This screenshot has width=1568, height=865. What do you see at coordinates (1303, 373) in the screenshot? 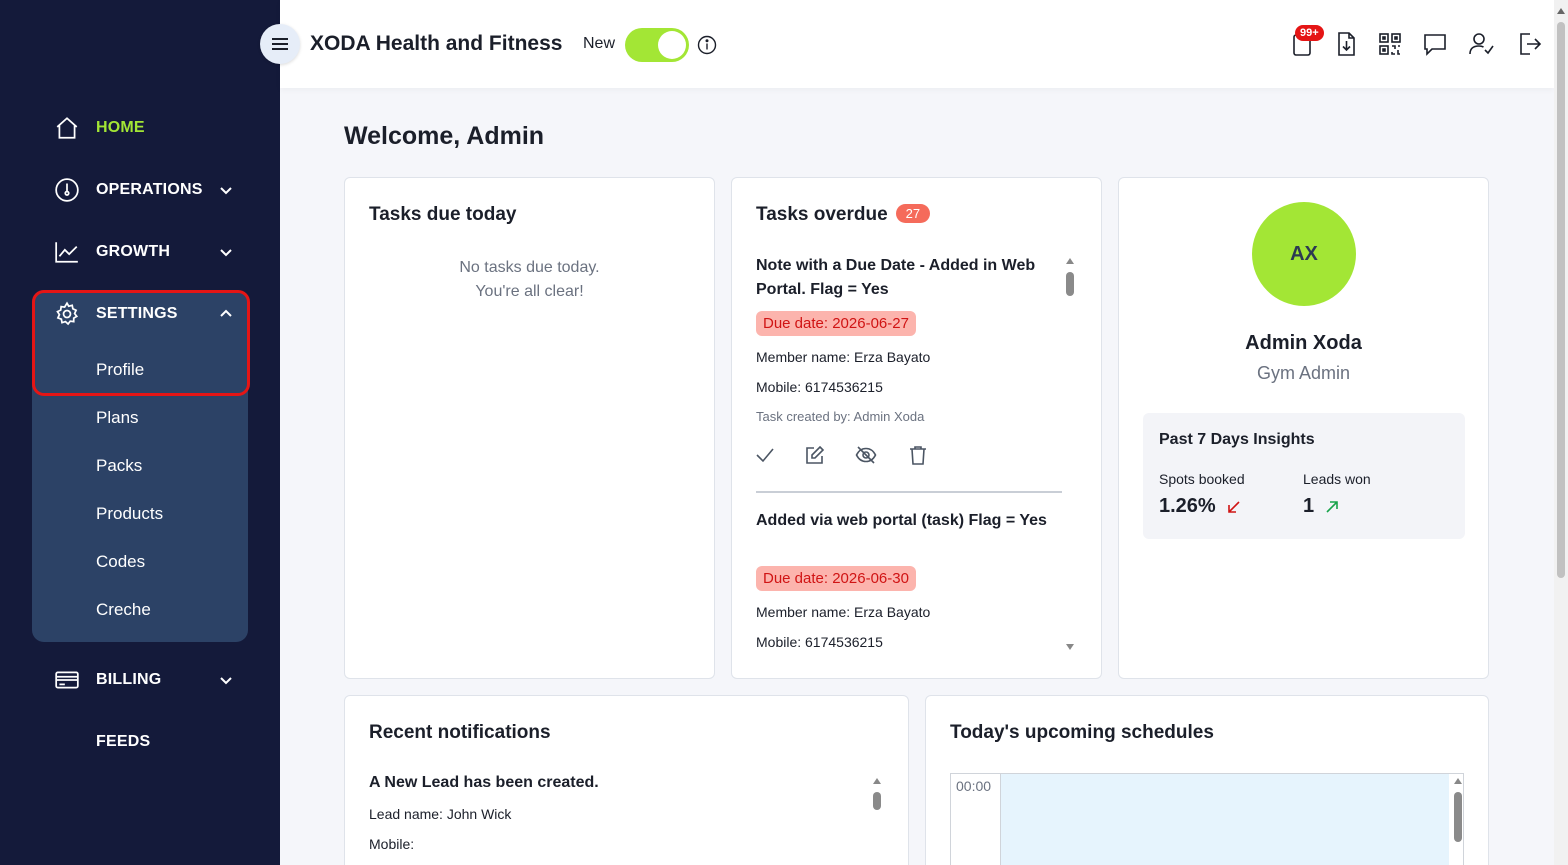
I see `profile-role: Gym Admin` at bounding box center [1303, 373].